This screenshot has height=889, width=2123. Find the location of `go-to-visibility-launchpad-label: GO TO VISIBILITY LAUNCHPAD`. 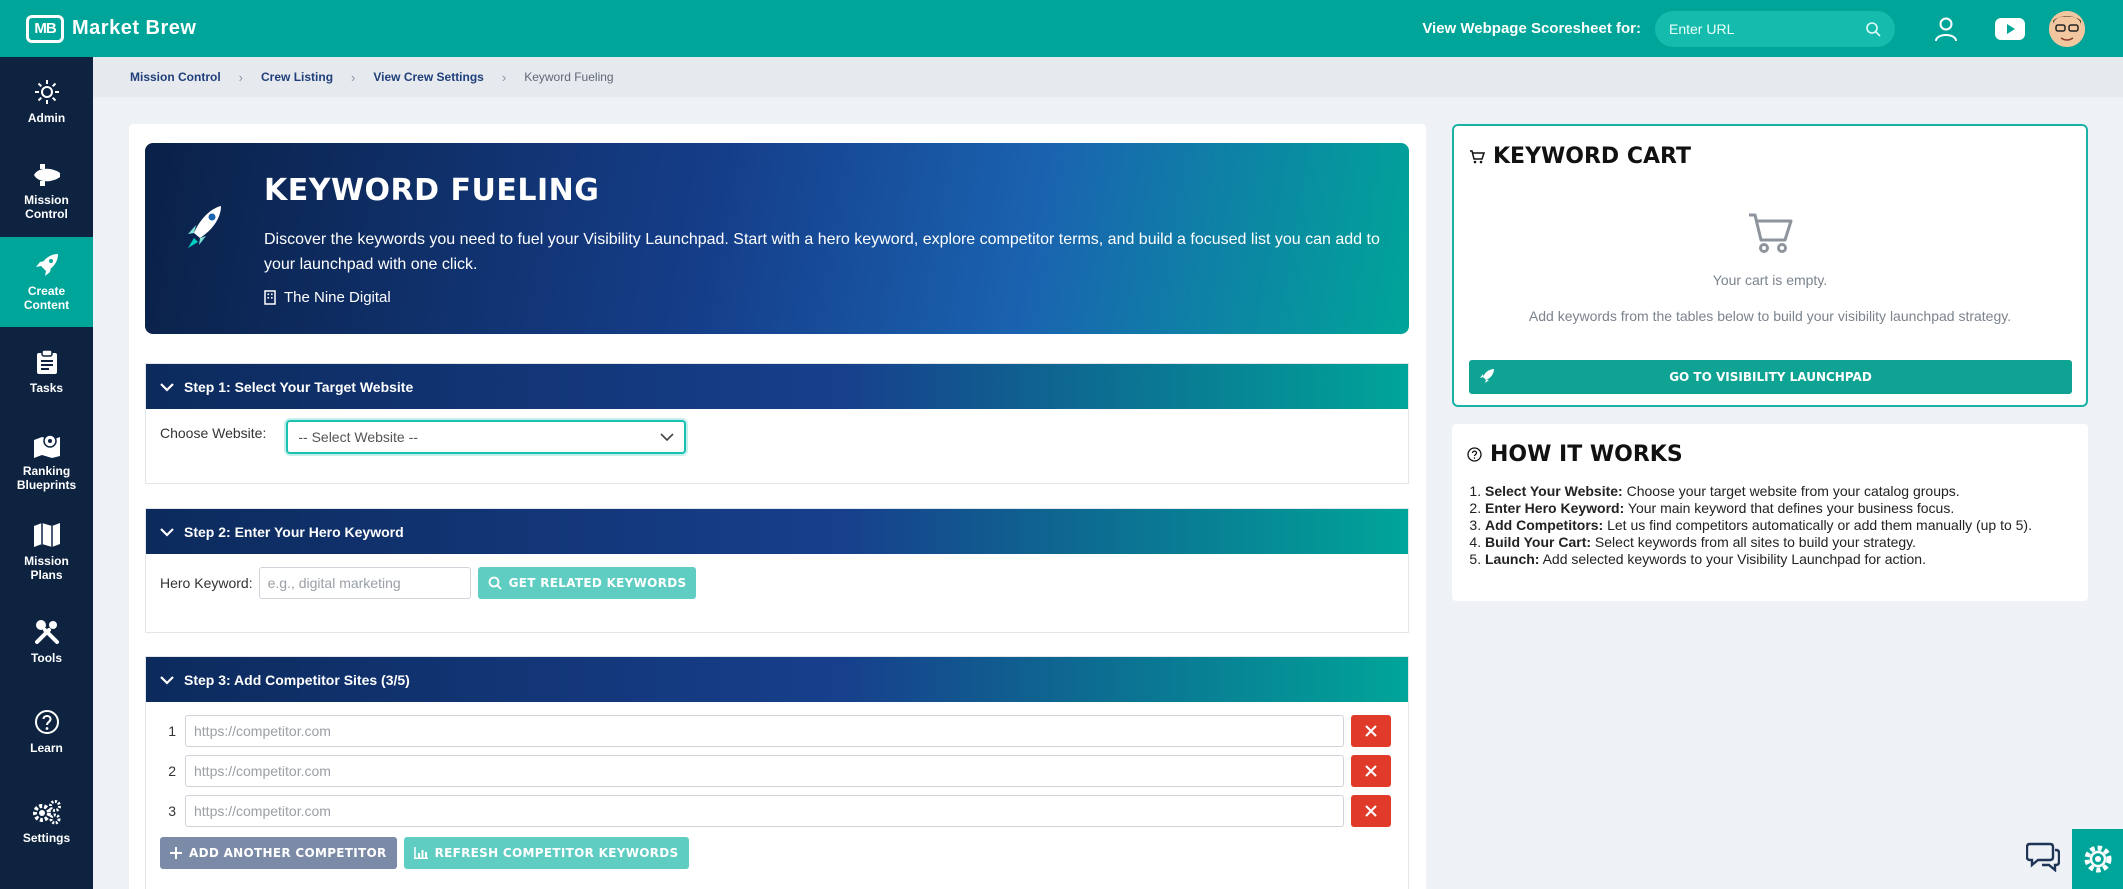

go-to-visibility-launchpad-label: GO TO VISIBILITY LAUNCHPAD is located at coordinates (1770, 377).